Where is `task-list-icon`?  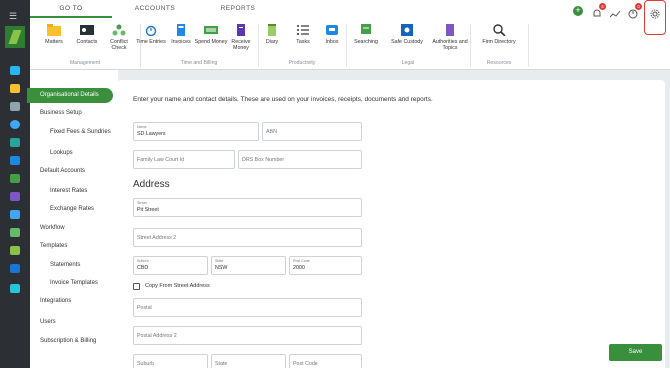
task-list-icon is located at coordinates (303, 30).